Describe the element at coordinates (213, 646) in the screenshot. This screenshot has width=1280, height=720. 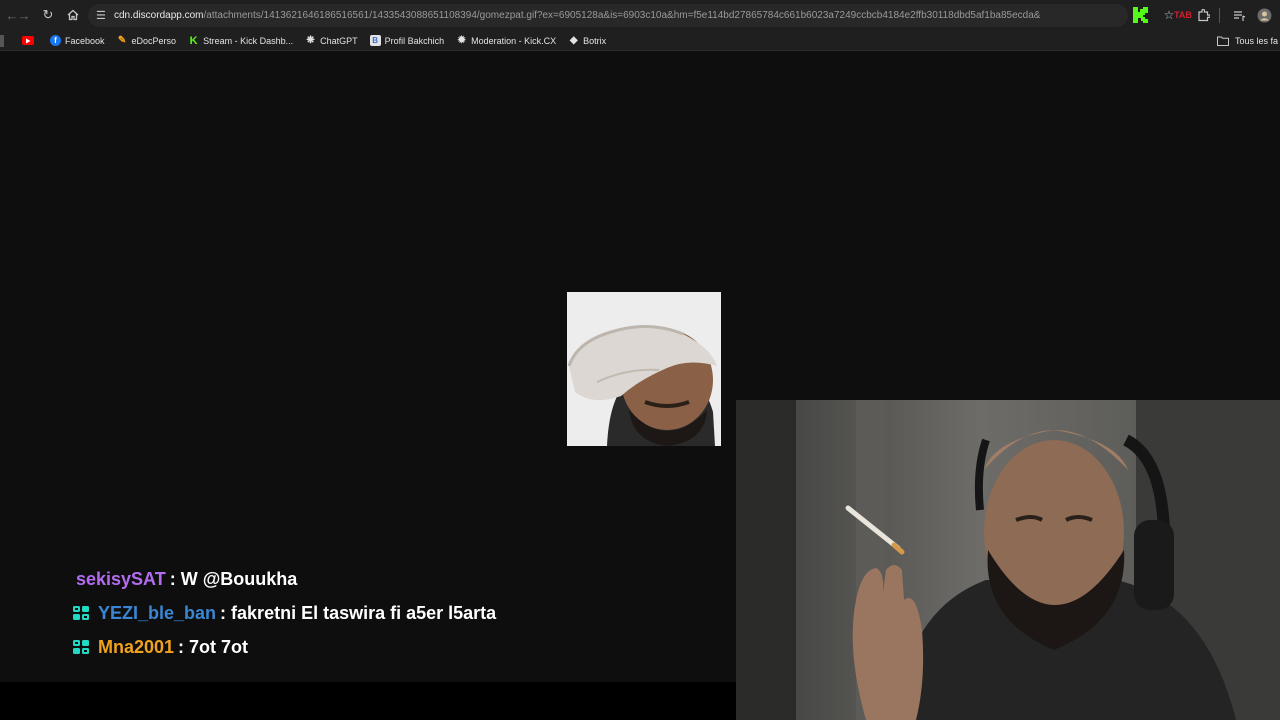
I see `chat-text: : 7ot 7ot` at that location.